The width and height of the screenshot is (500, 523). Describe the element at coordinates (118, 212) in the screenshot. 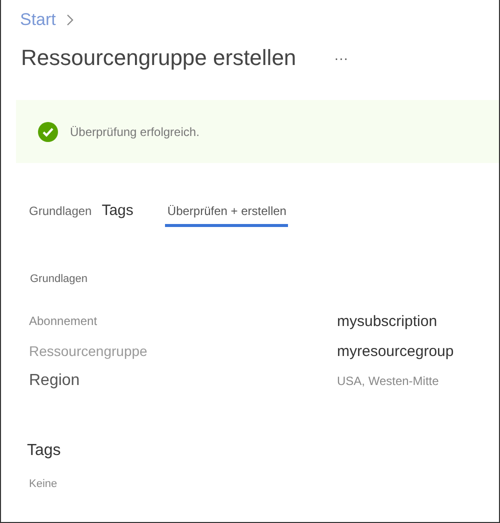

I see `tab: Tags` at that location.